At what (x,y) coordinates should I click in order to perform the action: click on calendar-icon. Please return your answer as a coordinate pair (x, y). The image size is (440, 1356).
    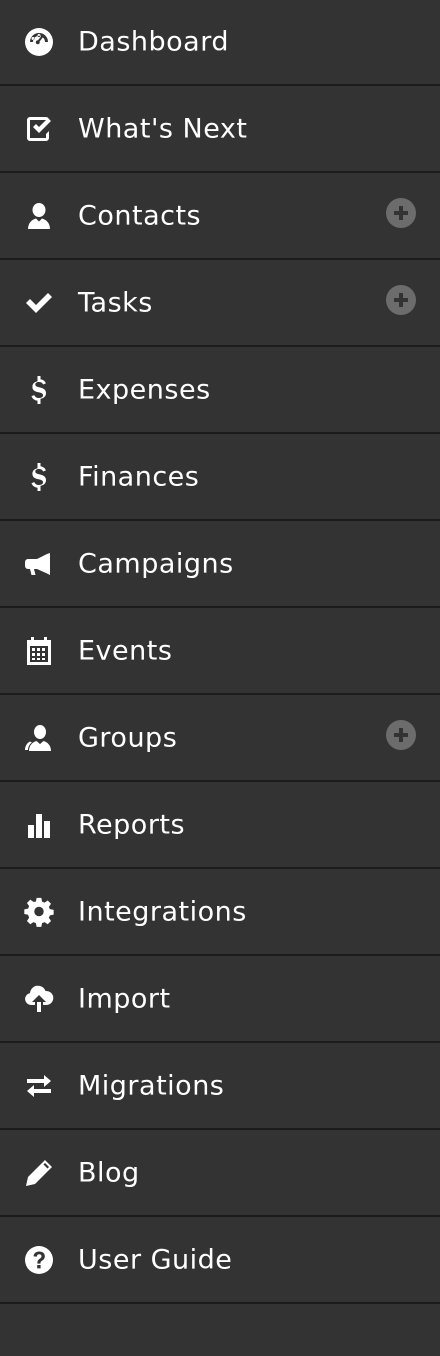
    Looking at the image, I should click on (39, 651).